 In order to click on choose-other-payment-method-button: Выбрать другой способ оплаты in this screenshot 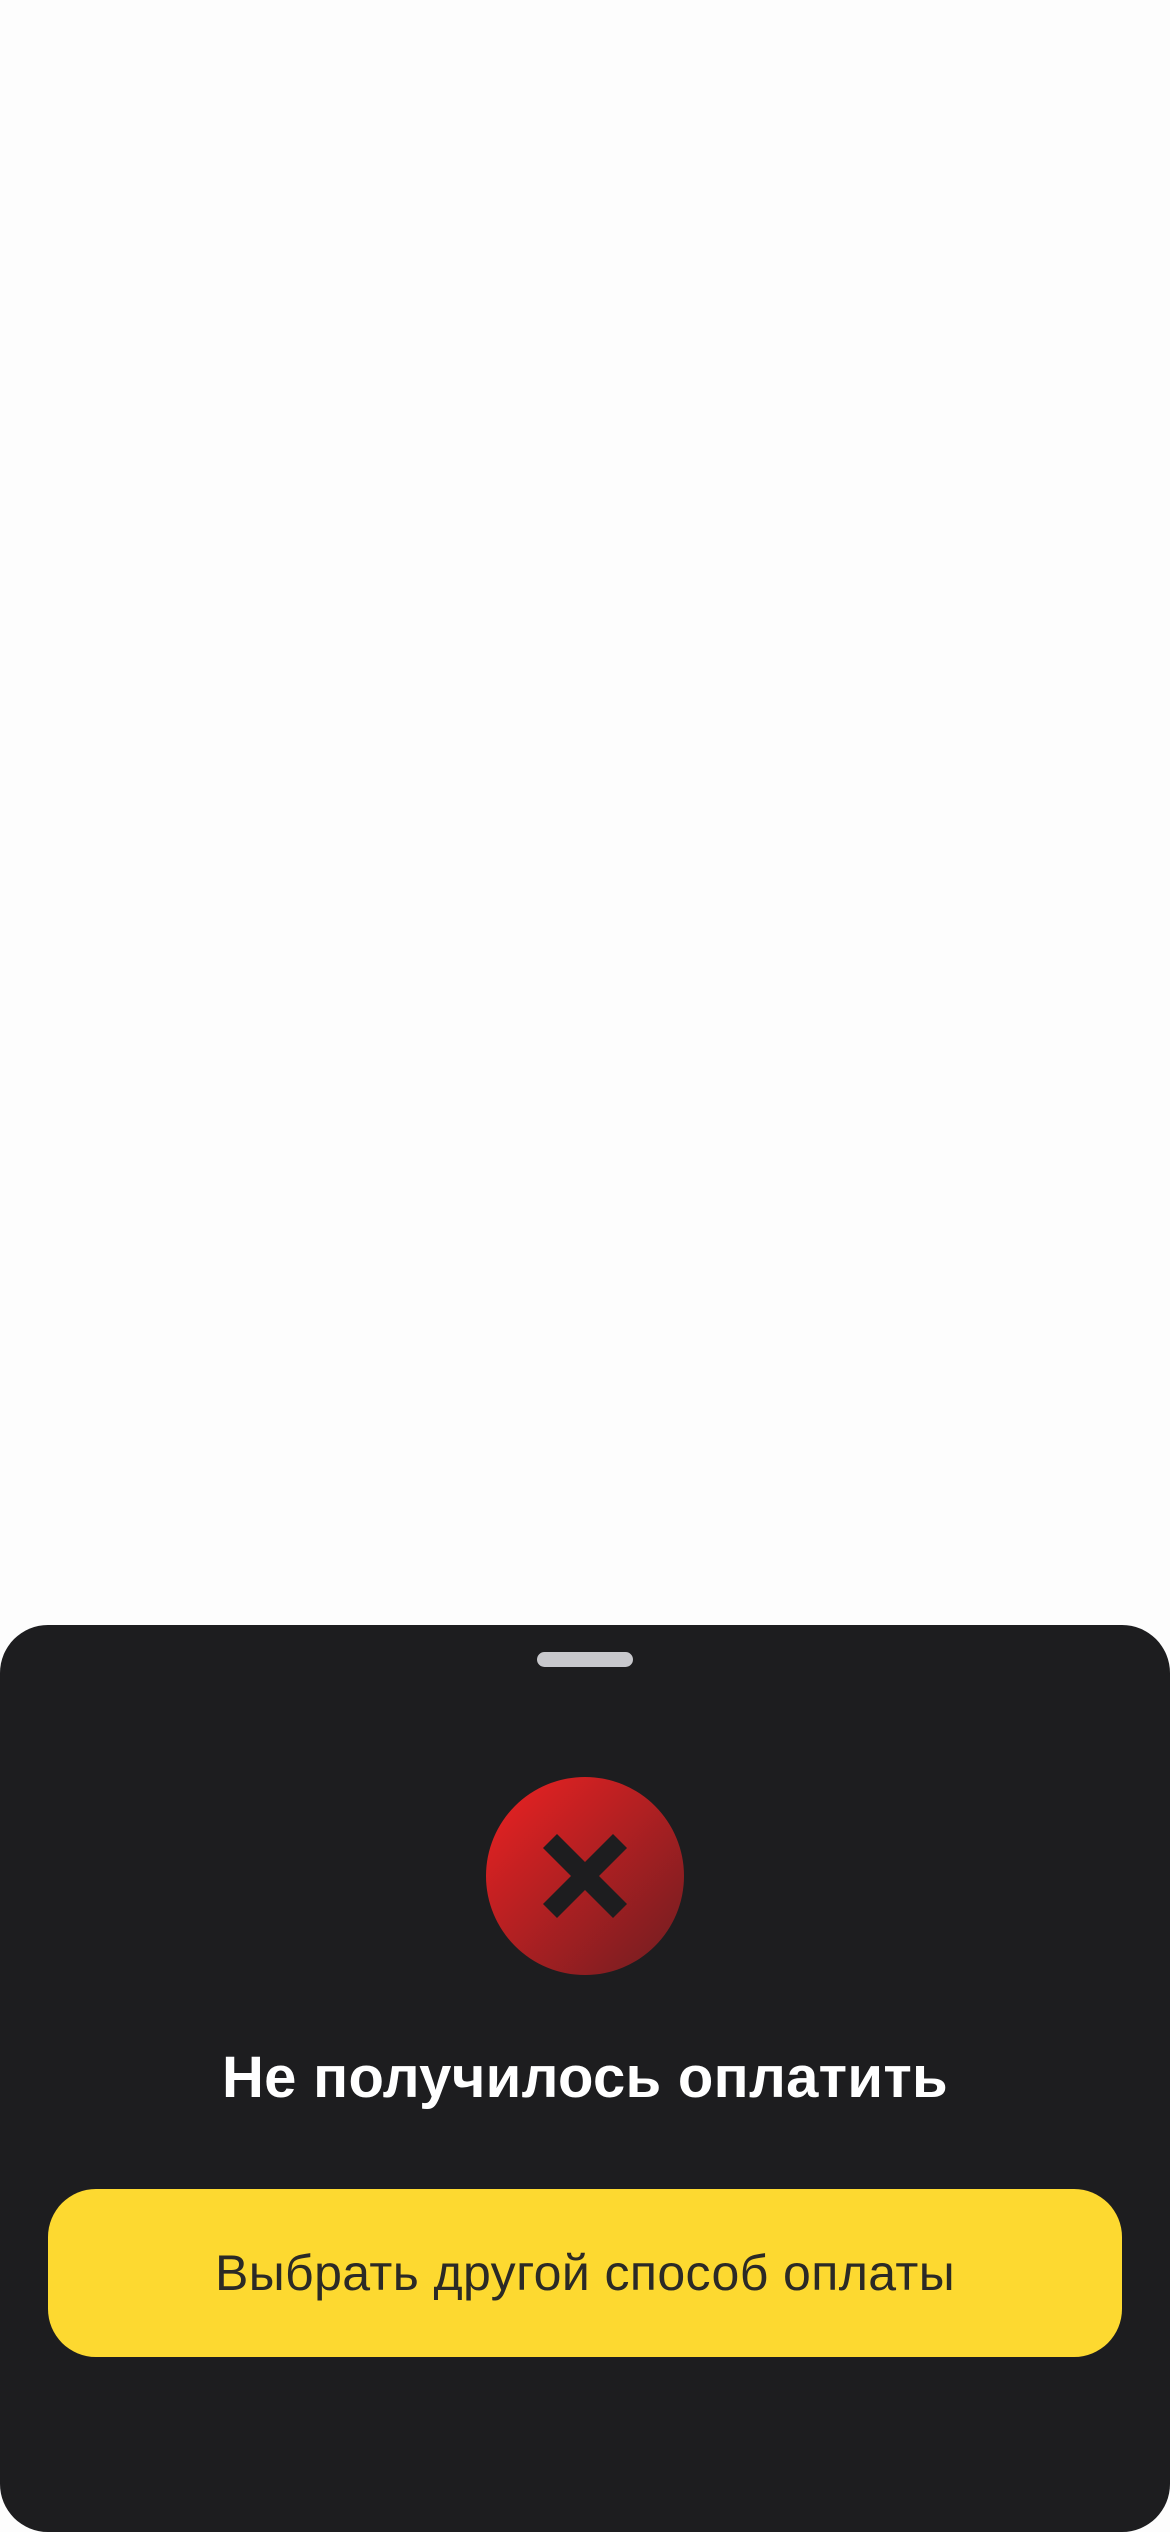, I will do `click(585, 2273)`.